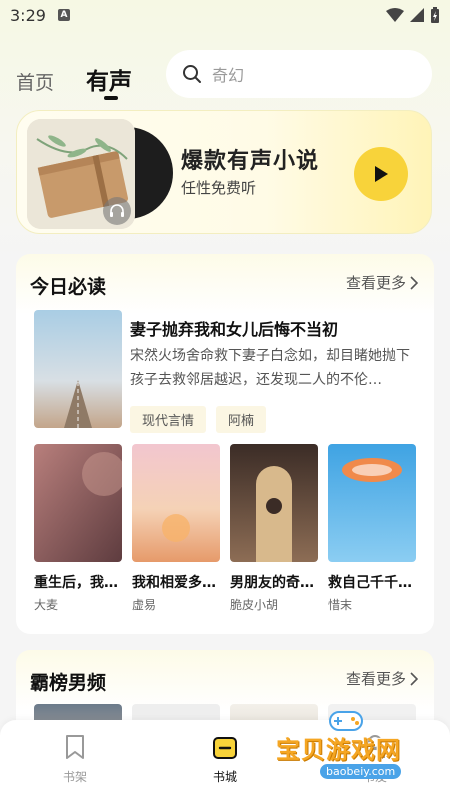 The image size is (450, 800). What do you see at coordinates (299, 74) in the screenshot?
I see `search-input: 奇幻` at bounding box center [299, 74].